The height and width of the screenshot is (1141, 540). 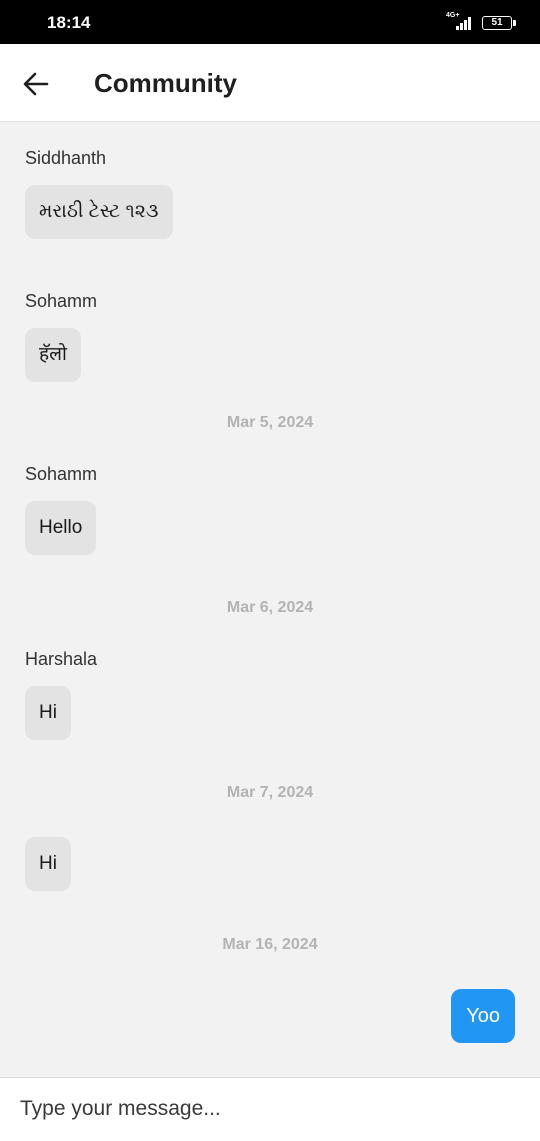 I want to click on app-bar: Community, so click(x=270, y=83).